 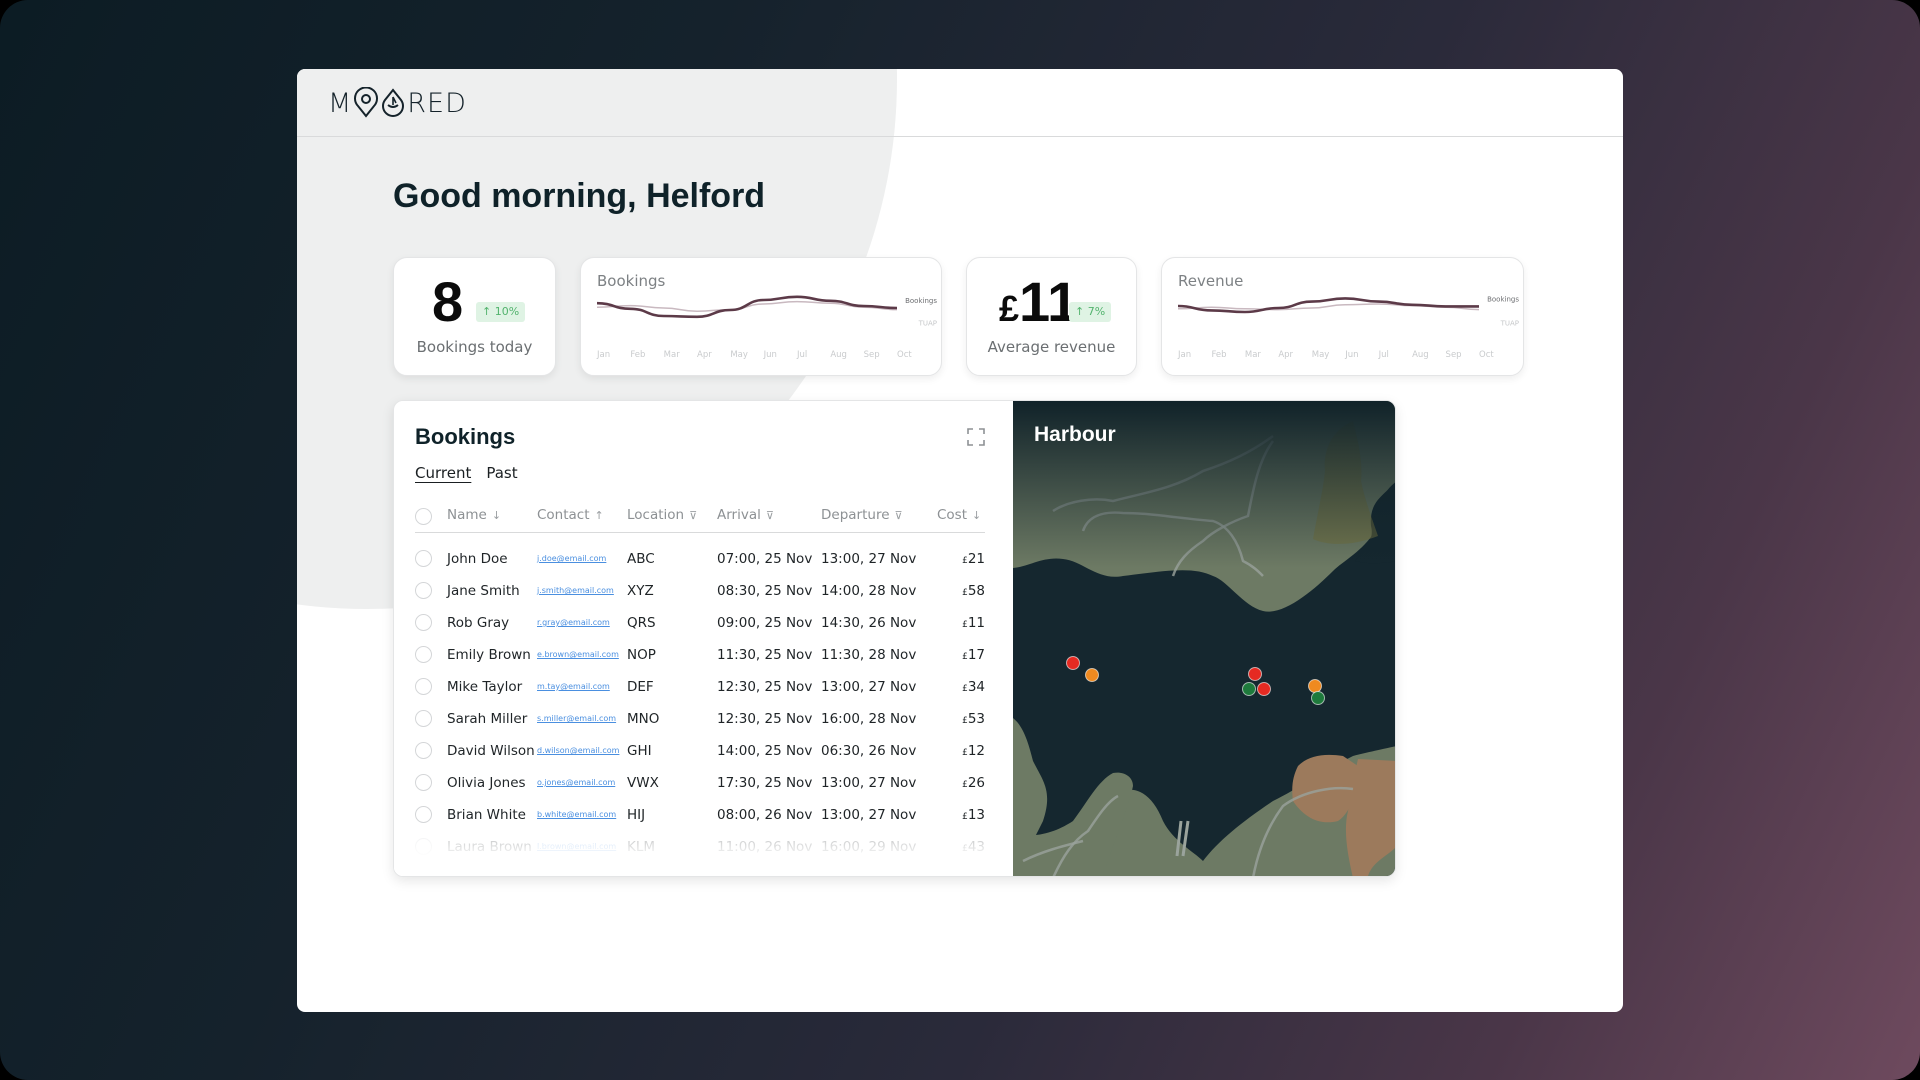 What do you see at coordinates (576, 846) in the screenshot?
I see `cell-contact: l.brown@email.com` at bounding box center [576, 846].